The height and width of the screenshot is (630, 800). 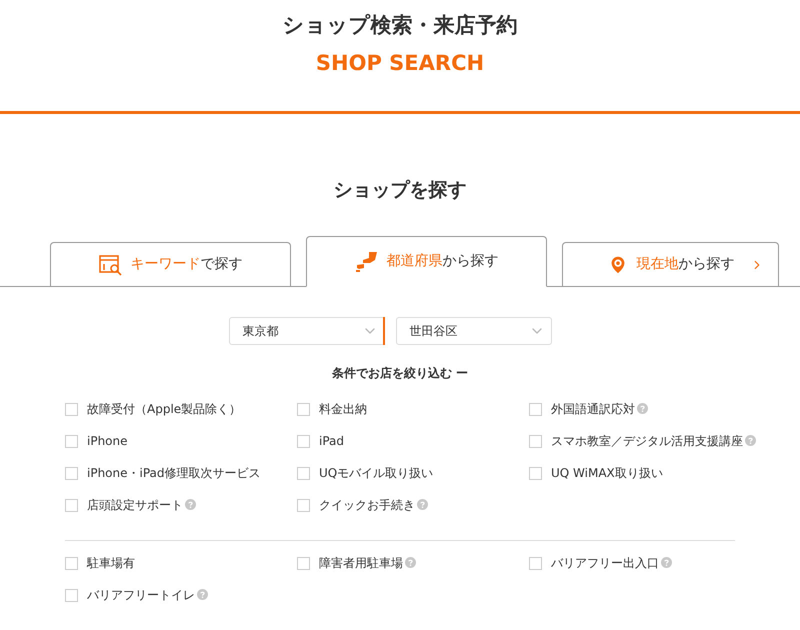 What do you see at coordinates (607, 473) in the screenshot?
I see `filter-label: UQ WiMAX取り扱い` at bounding box center [607, 473].